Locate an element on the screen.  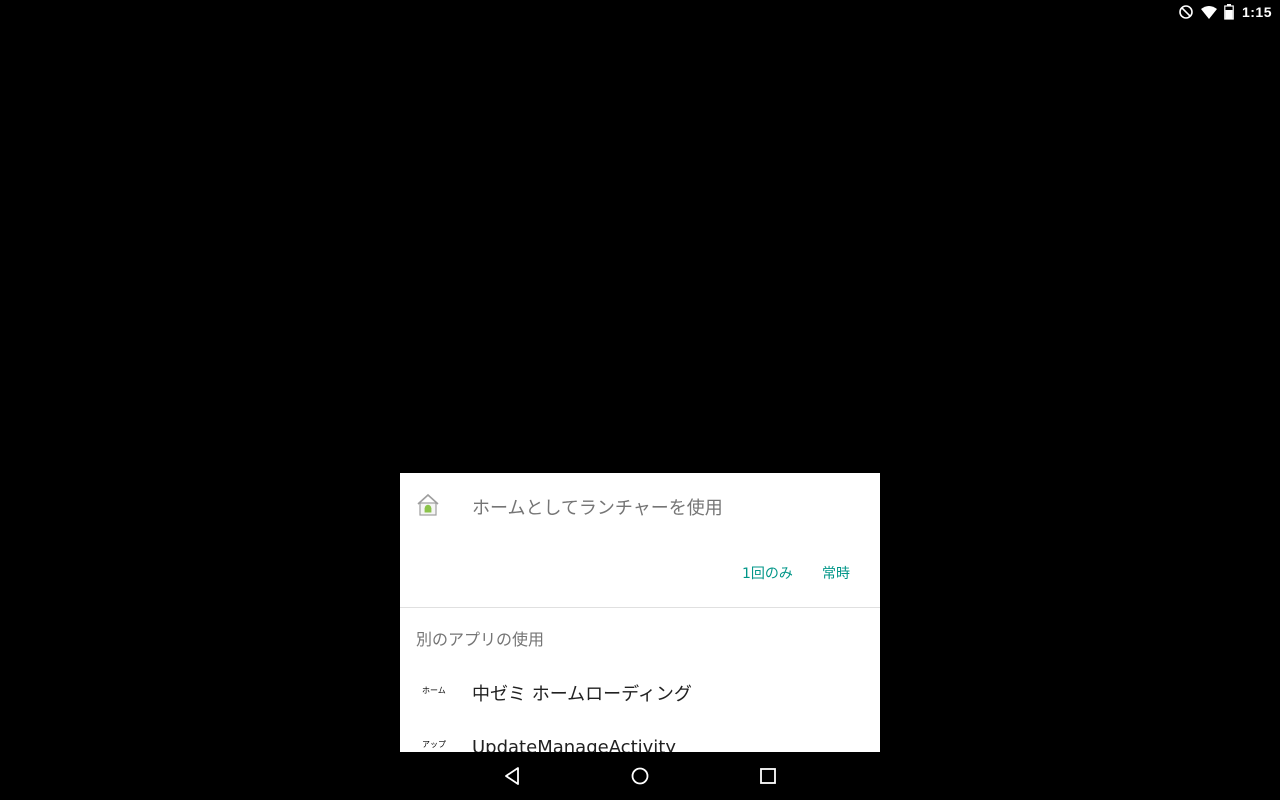
home-icon is located at coordinates (640, 776).